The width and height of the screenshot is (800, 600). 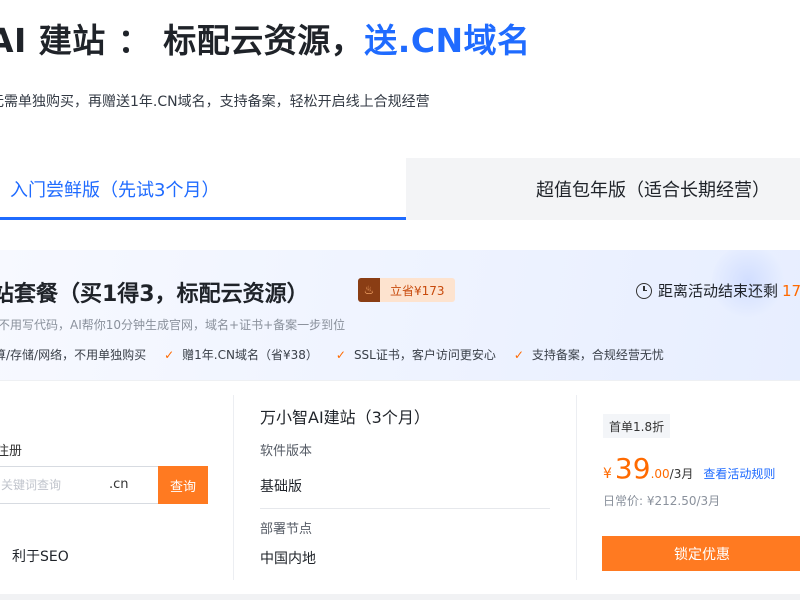 What do you see at coordinates (597, 355) in the screenshot?
I see `feature-text: 支持备案，合规经营无忧` at bounding box center [597, 355].